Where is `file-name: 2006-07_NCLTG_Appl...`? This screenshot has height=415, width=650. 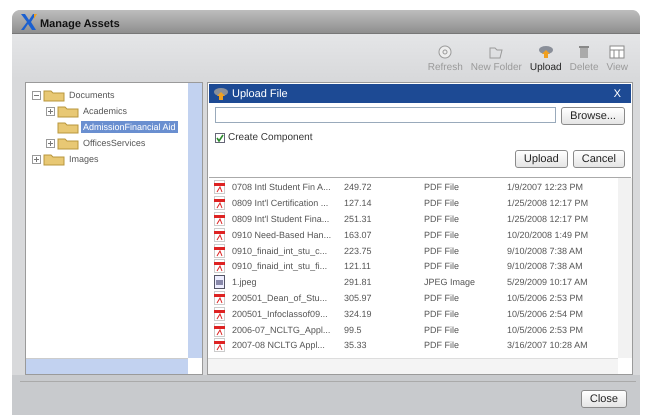 file-name: 2006-07_NCLTG_Appl... is located at coordinates (282, 329).